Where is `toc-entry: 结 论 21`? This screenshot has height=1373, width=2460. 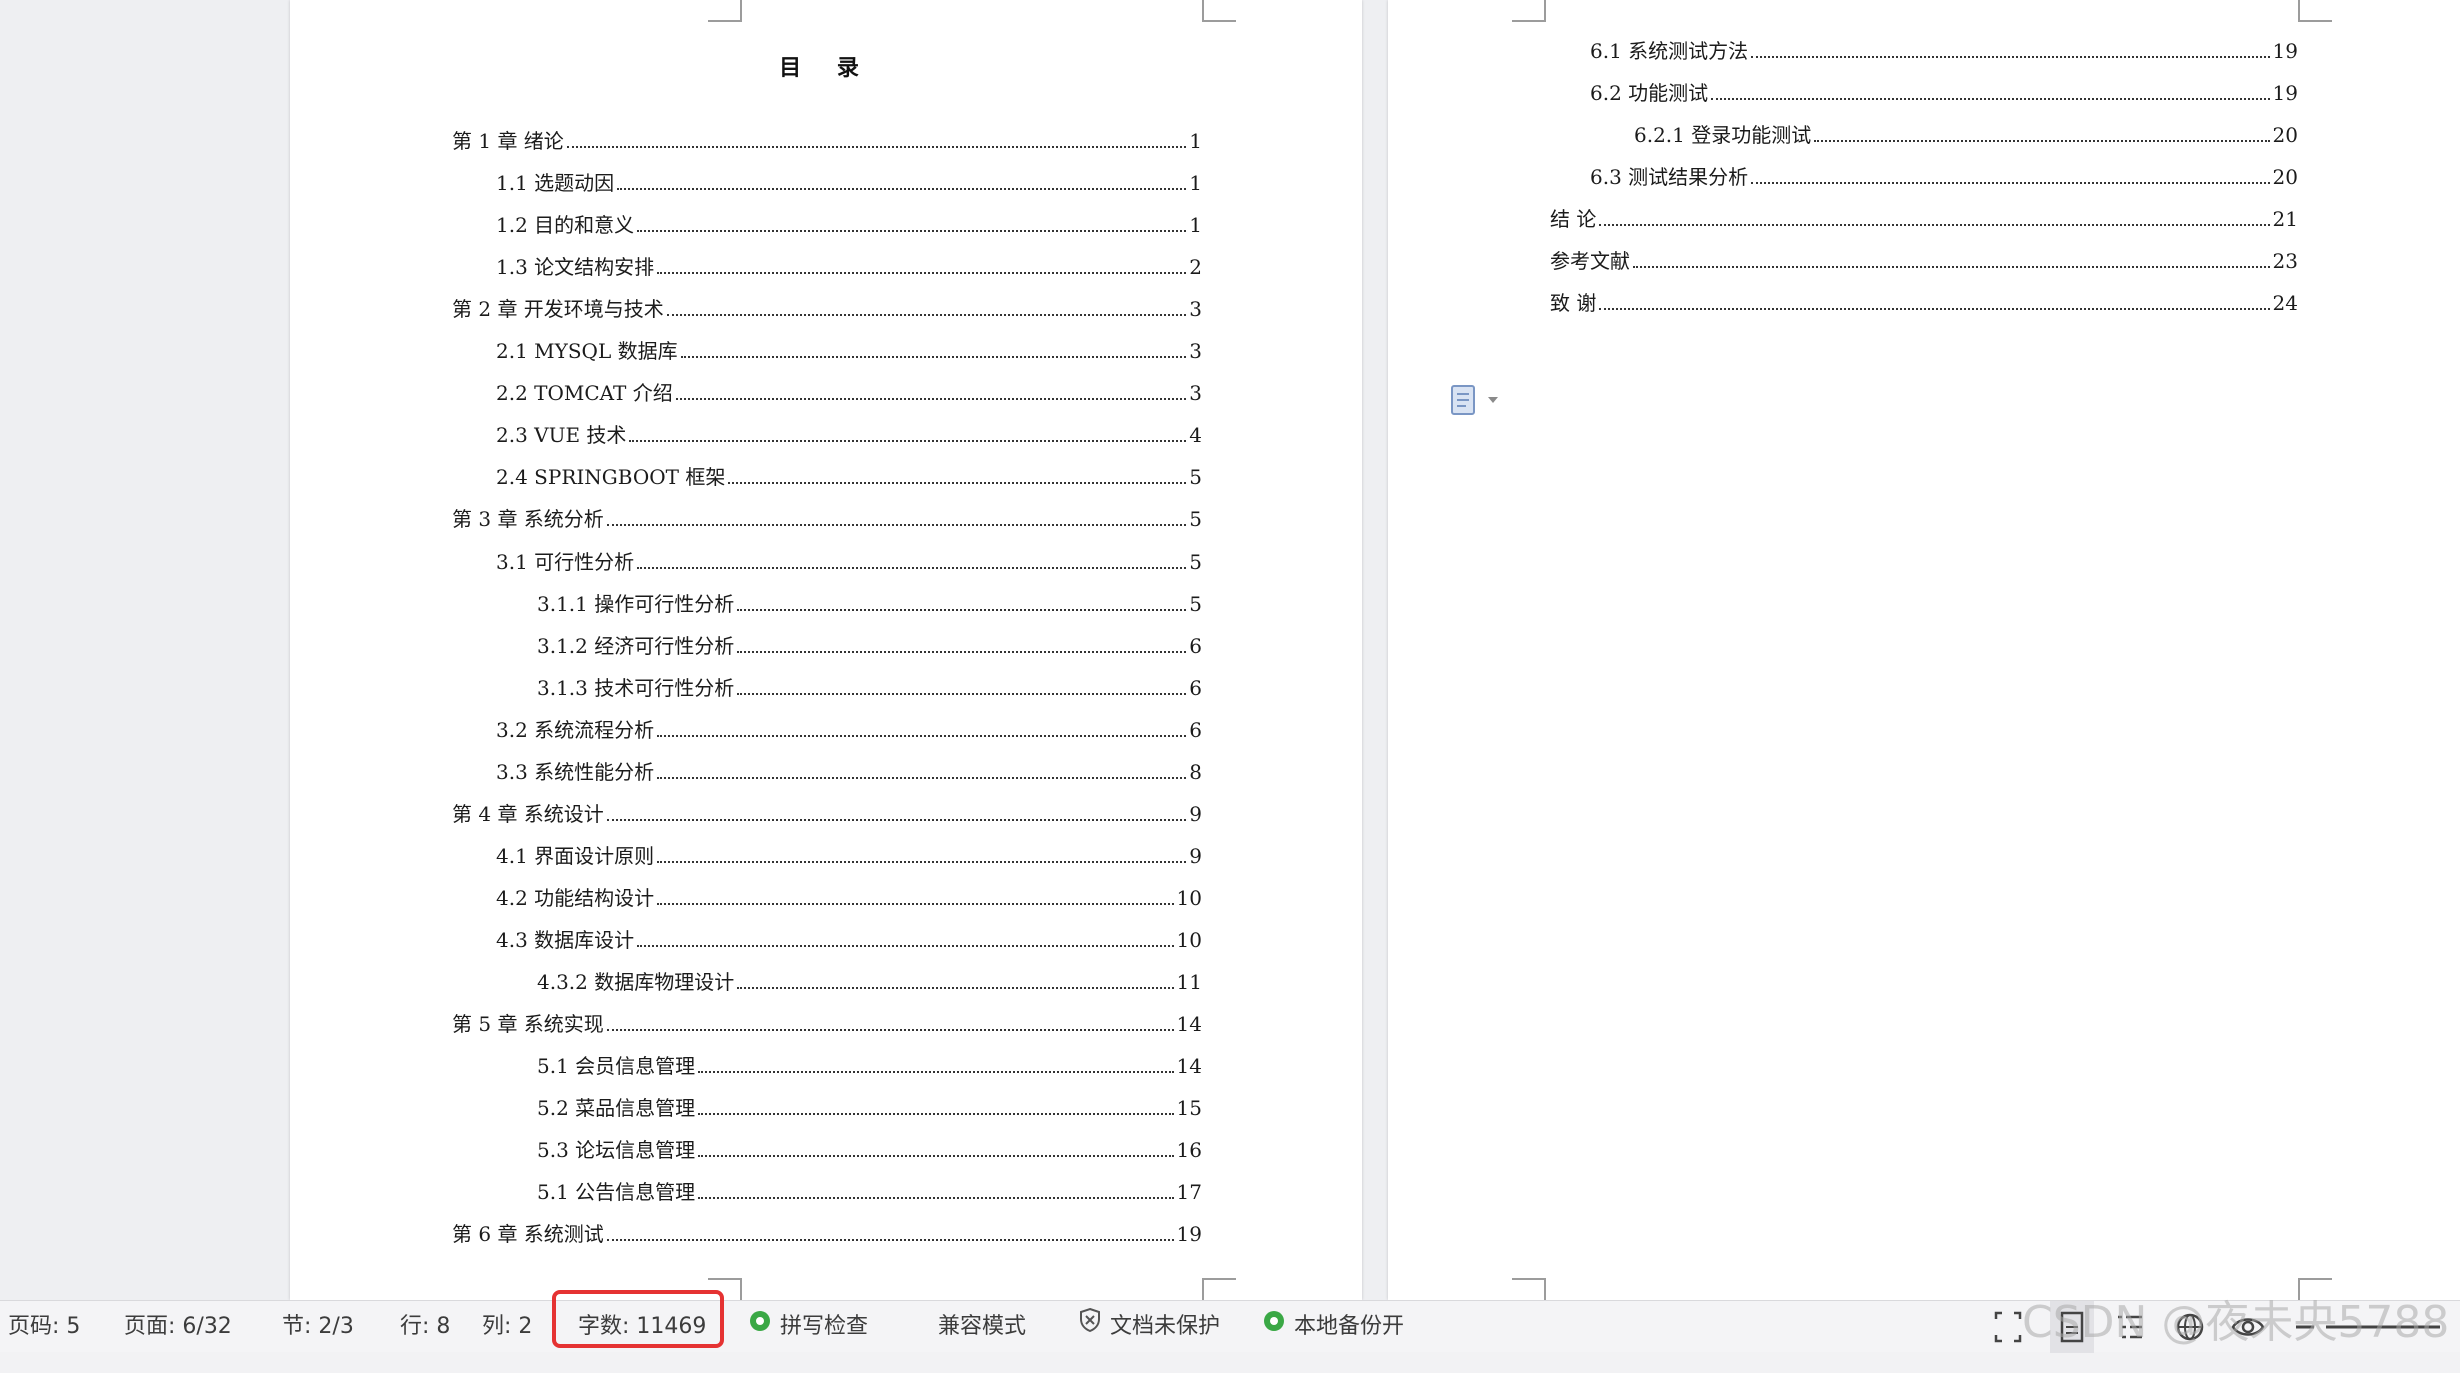
toc-entry: 结 论 21 is located at coordinates (1924, 219).